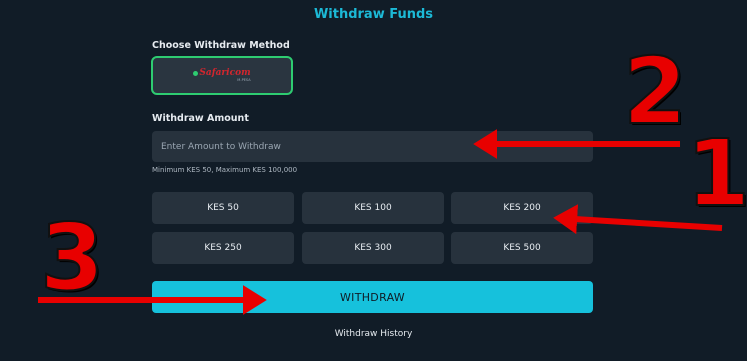  I want to click on amount-label: Withdraw Amount, so click(200, 118).